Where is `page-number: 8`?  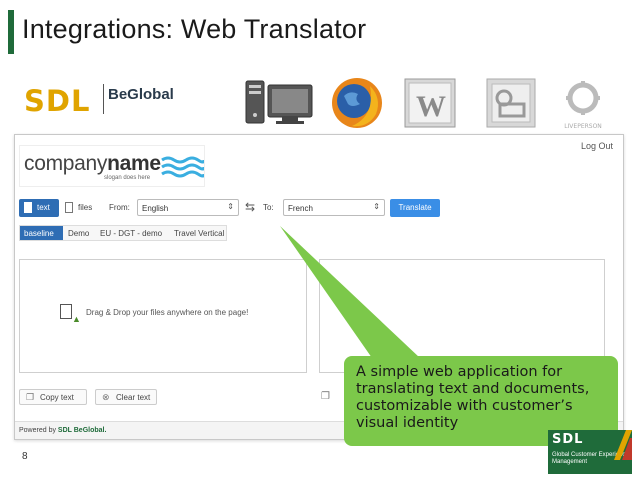
page-number: 8 is located at coordinates (25, 456).